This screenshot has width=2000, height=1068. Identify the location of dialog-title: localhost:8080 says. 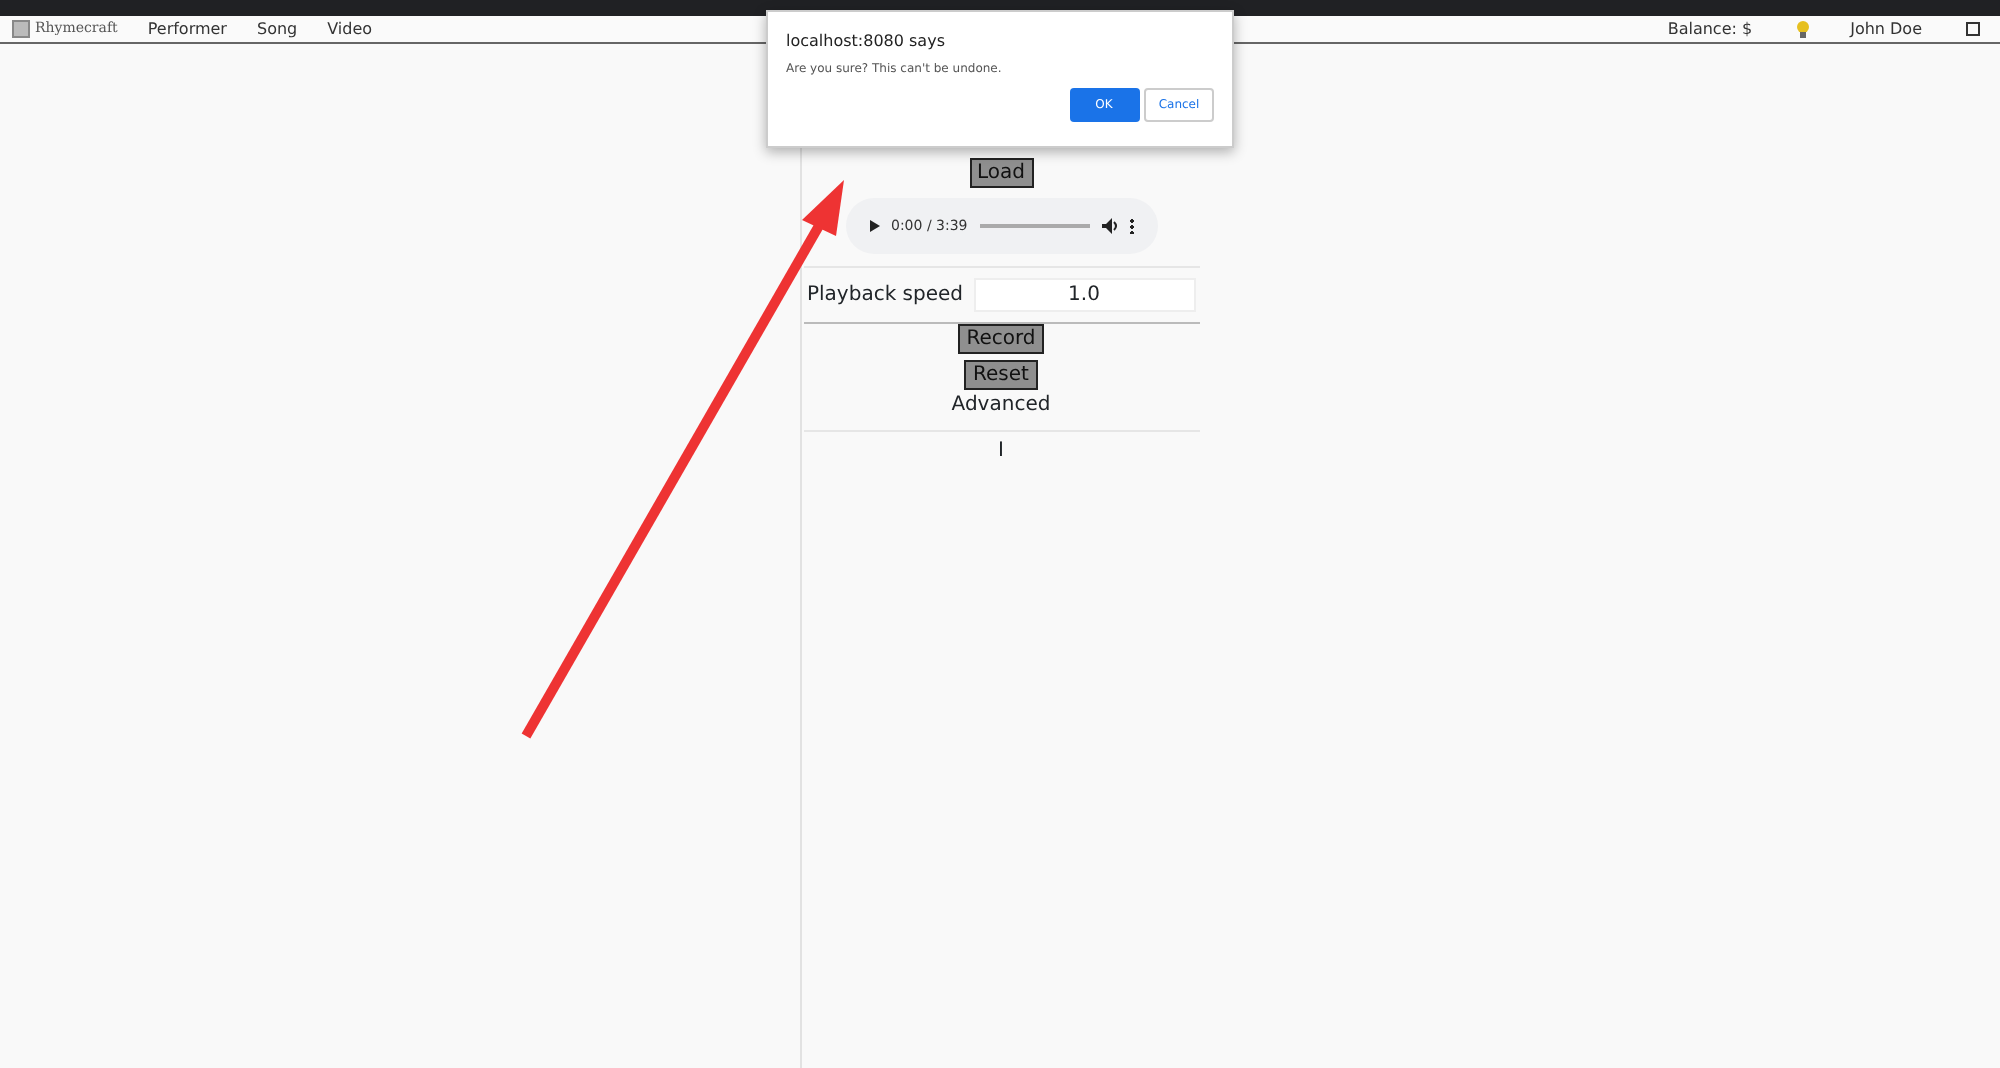
(866, 42).